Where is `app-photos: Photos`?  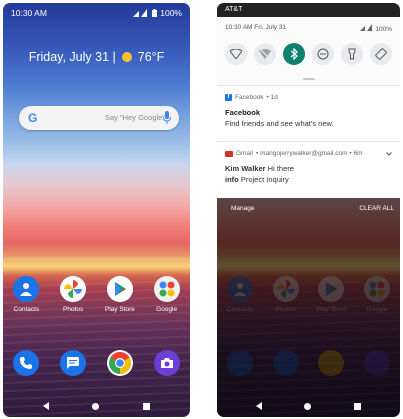
app-photos: Photos is located at coordinates (73, 294).